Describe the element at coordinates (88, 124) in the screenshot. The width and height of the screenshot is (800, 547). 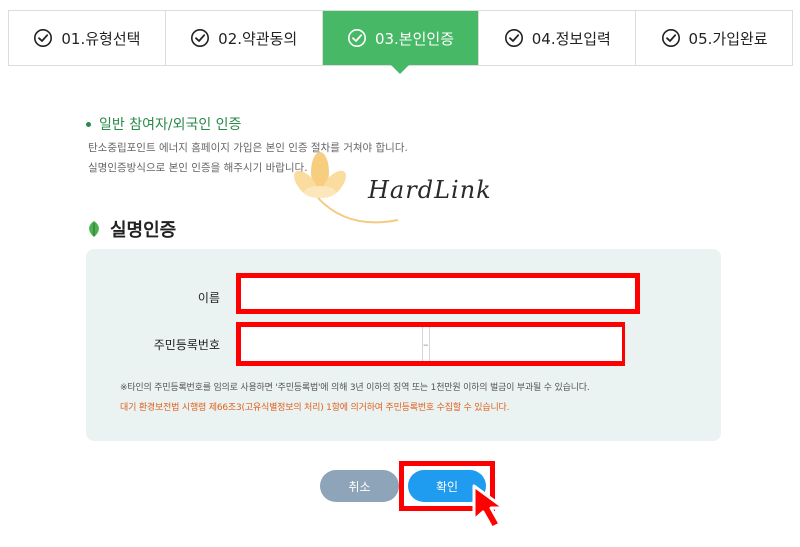
I see `bullet-icon` at that location.